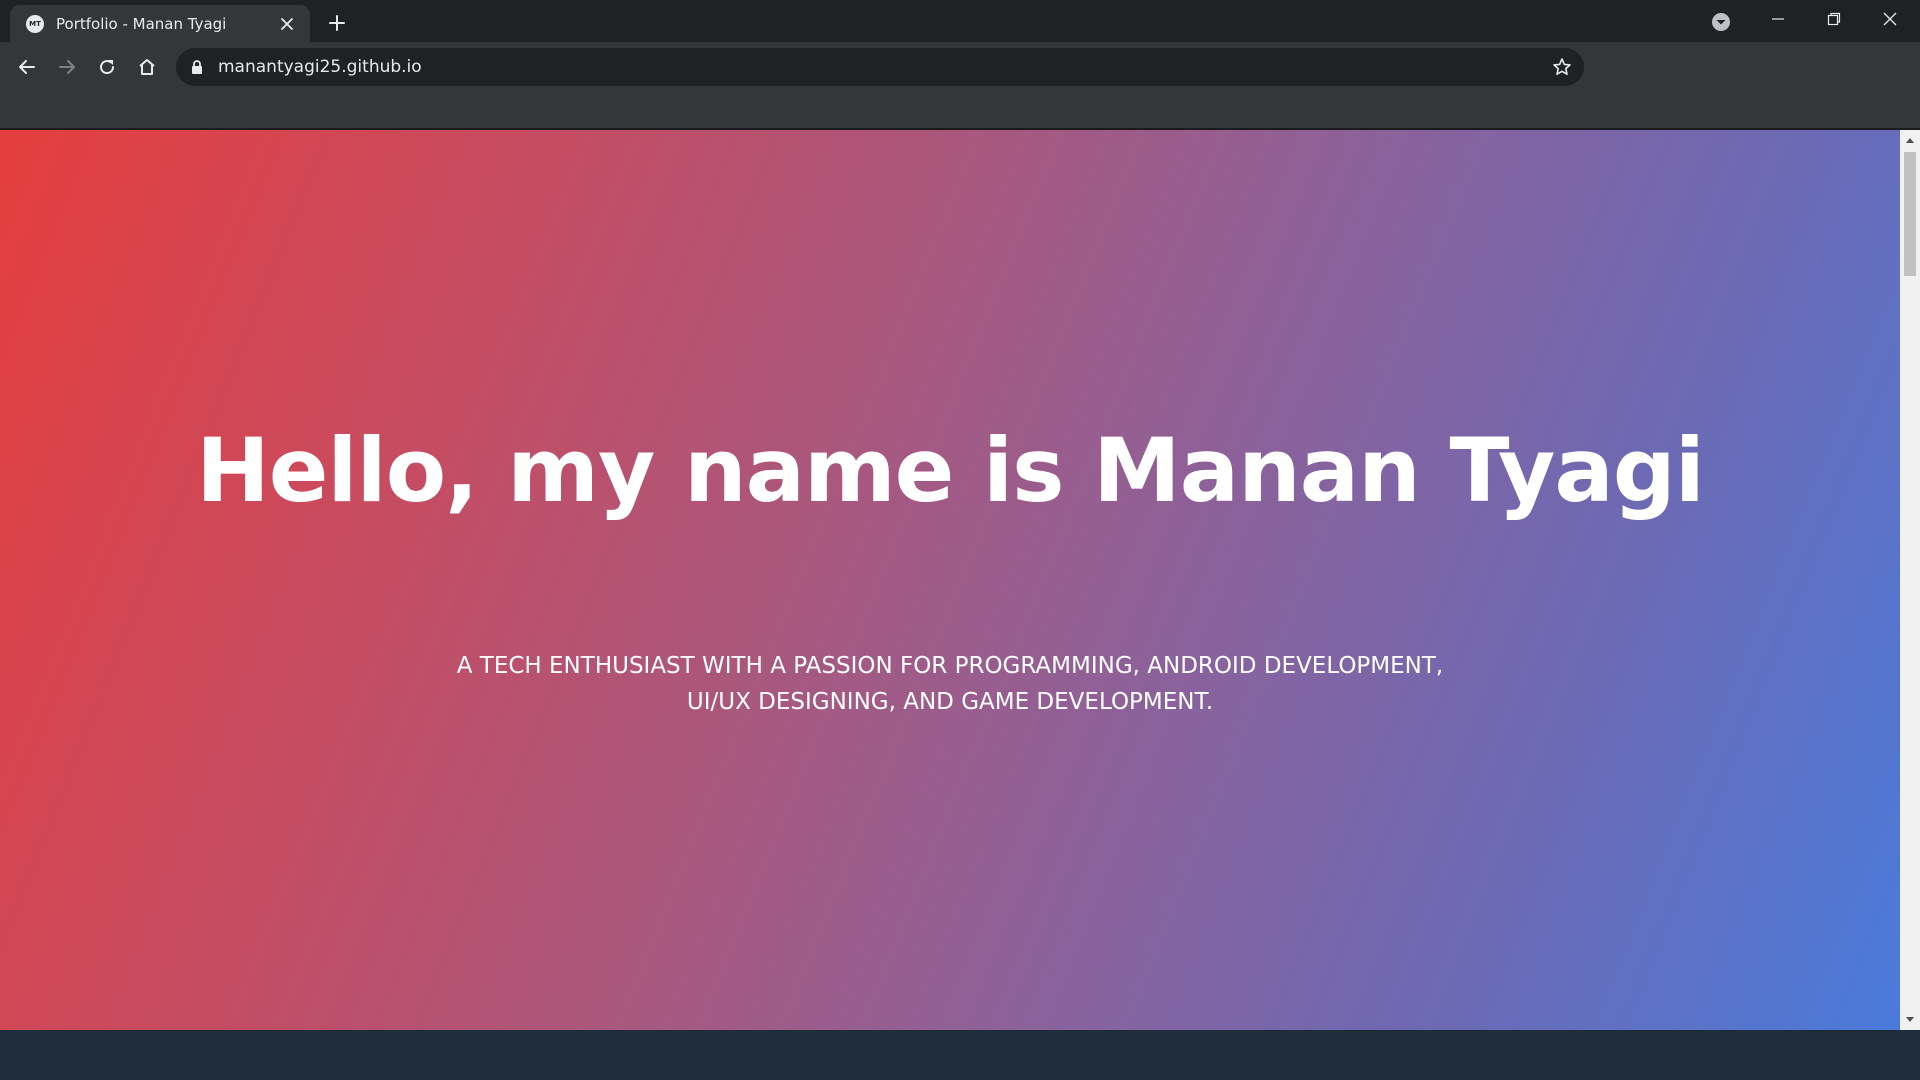 The height and width of the screenshot is (1080, 1920). I want to click on plus-icon, so click(337, 23).